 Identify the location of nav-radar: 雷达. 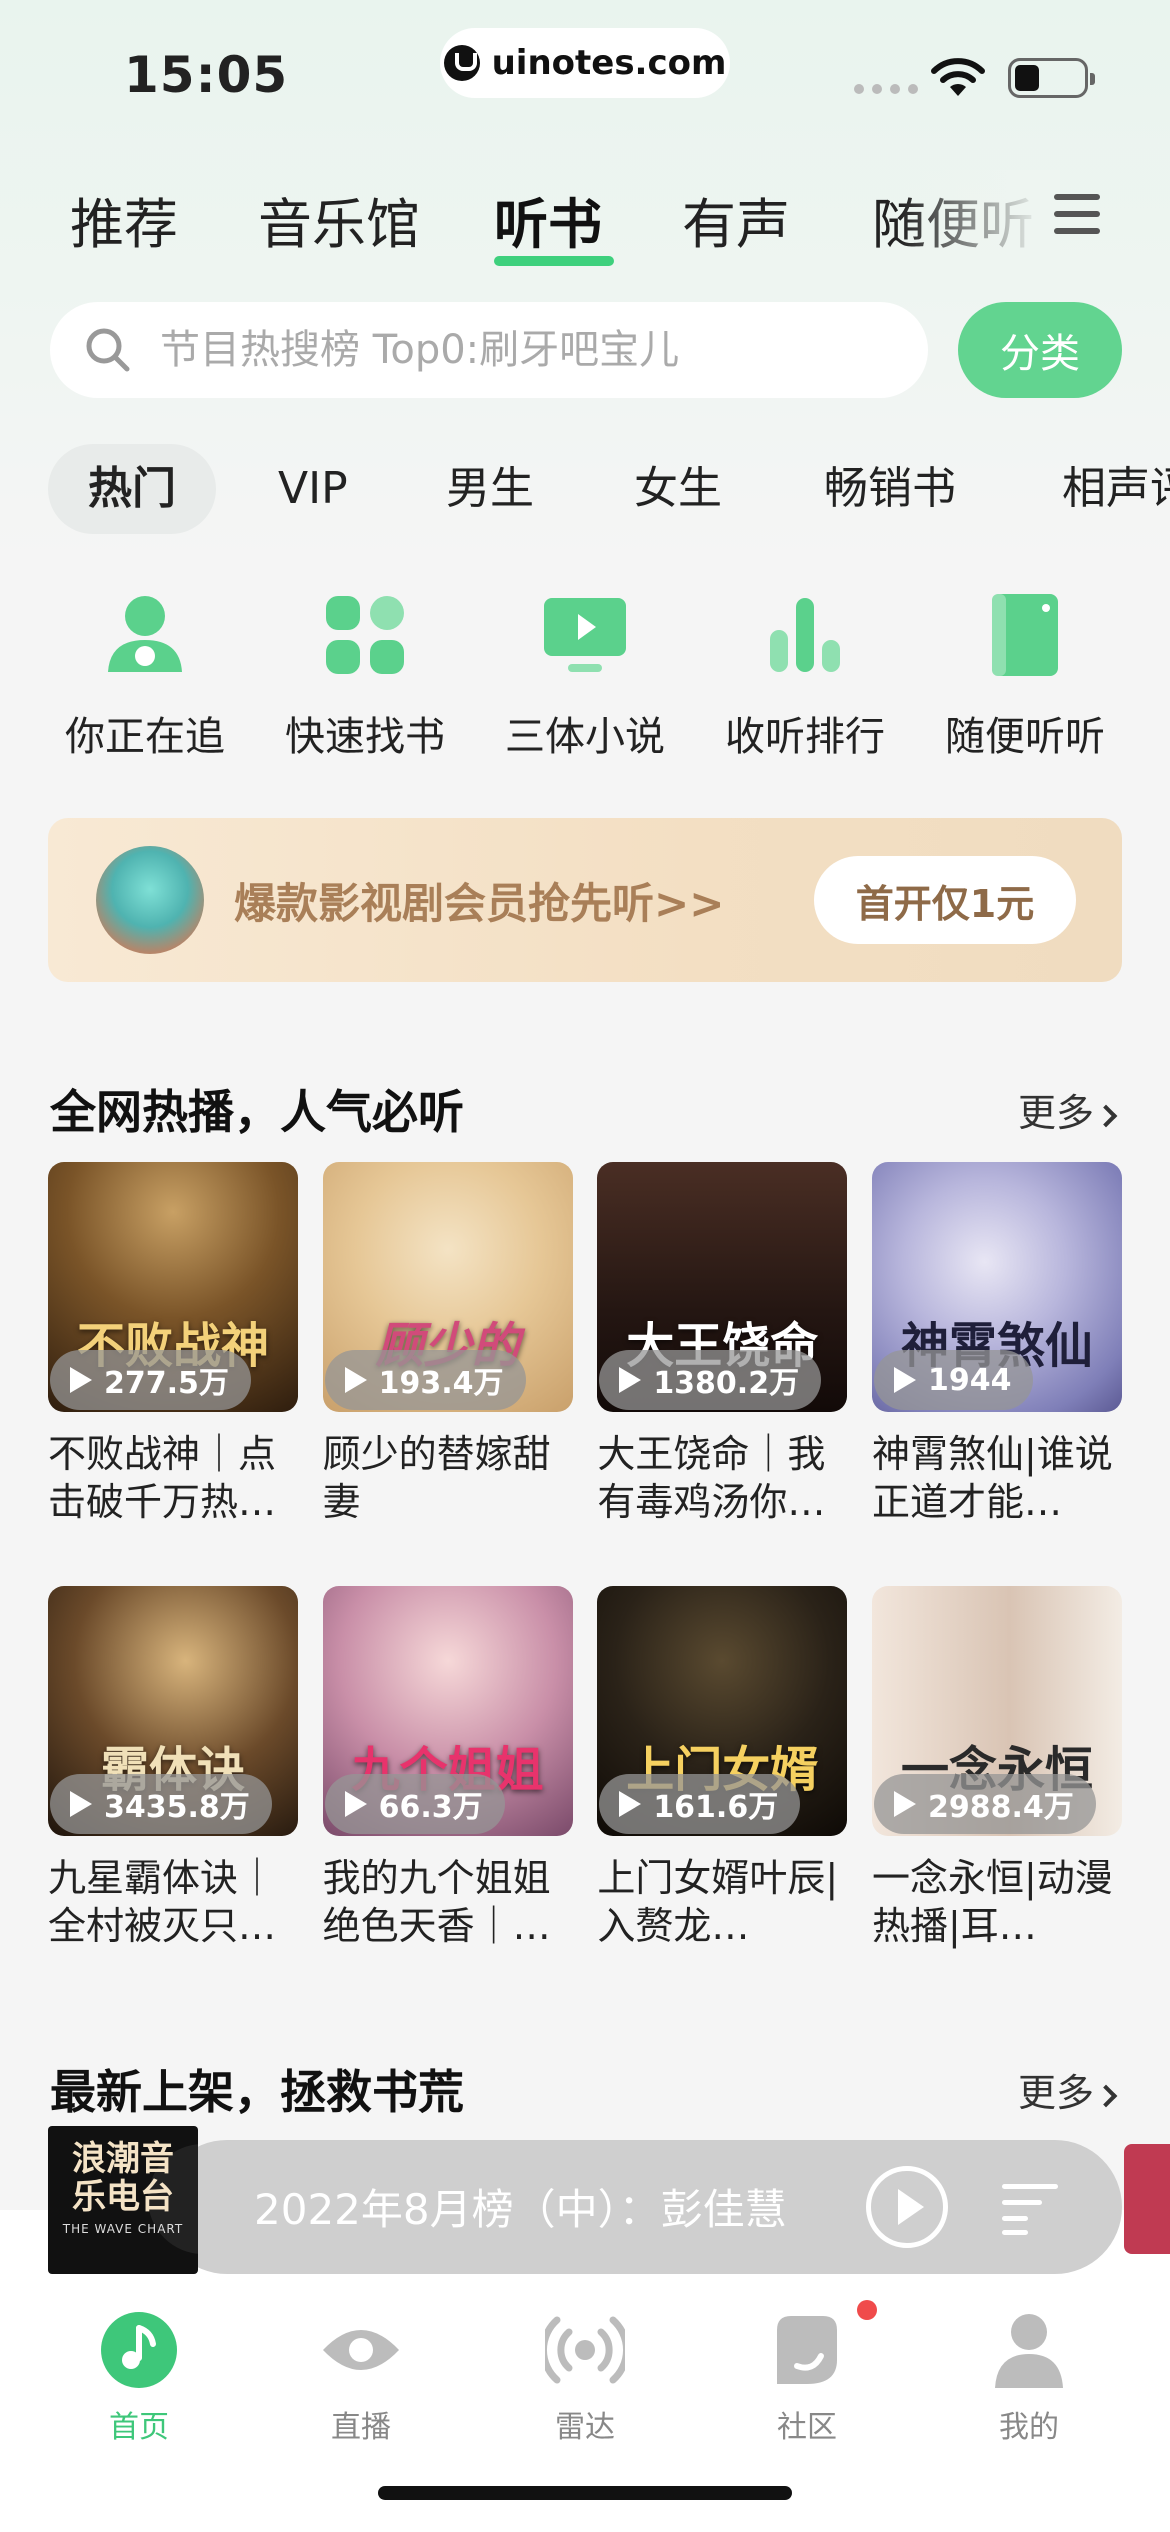
(585, 2378).